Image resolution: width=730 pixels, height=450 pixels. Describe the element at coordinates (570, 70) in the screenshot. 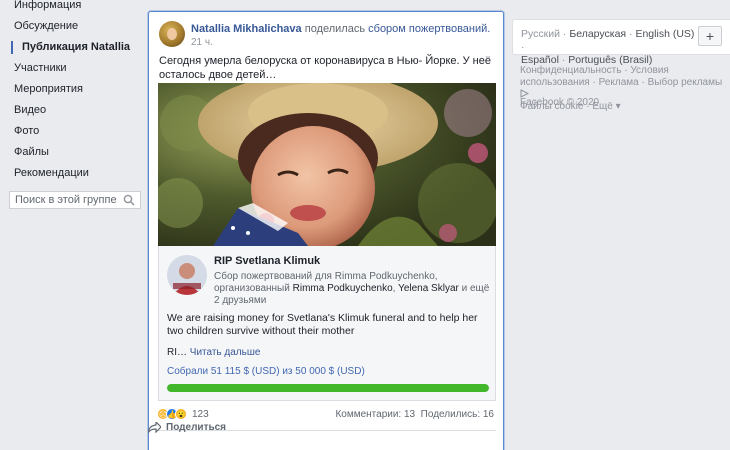

I see `footer-privacy: Конфиденциальность` at that location.